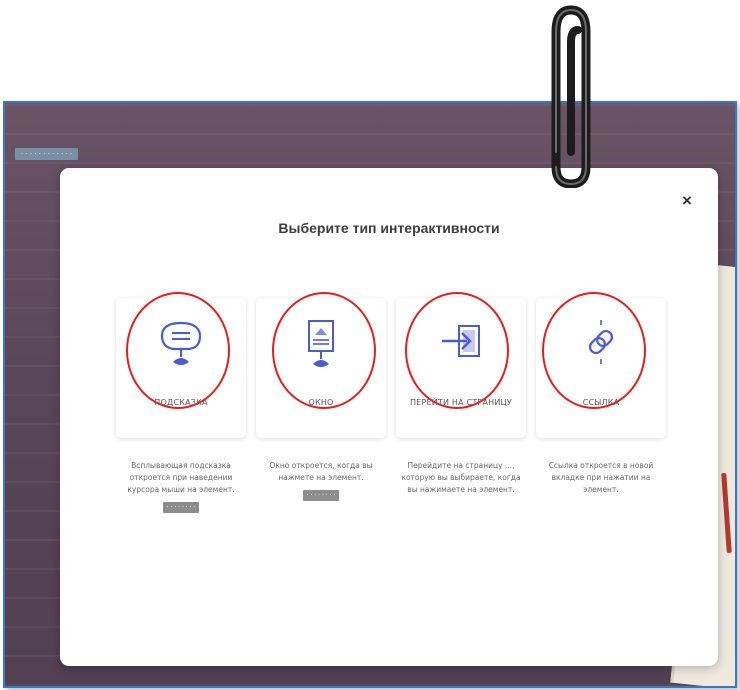 This screenshot has width=740, height=690. Describe the element at coordinates (181, 343) in the screenshot. I see `tooltip-icon` at that location.